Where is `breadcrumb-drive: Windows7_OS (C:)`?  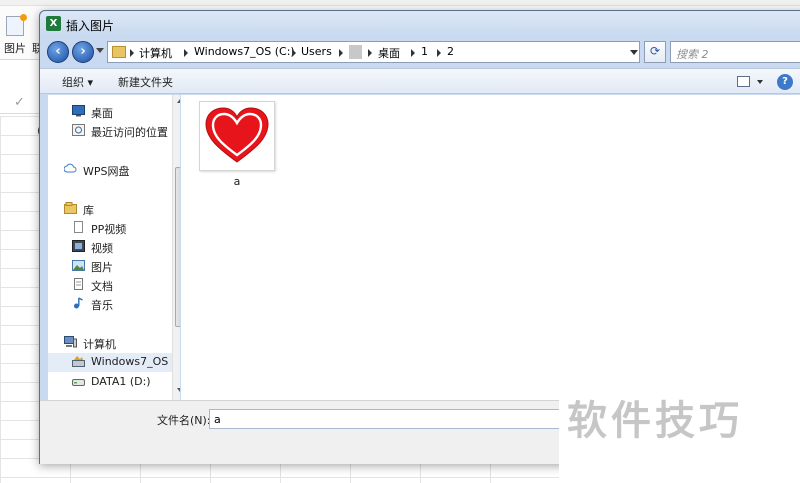
breadcrumb-drive: Windows7_OS (C:) is located at coordinates (244, 51).